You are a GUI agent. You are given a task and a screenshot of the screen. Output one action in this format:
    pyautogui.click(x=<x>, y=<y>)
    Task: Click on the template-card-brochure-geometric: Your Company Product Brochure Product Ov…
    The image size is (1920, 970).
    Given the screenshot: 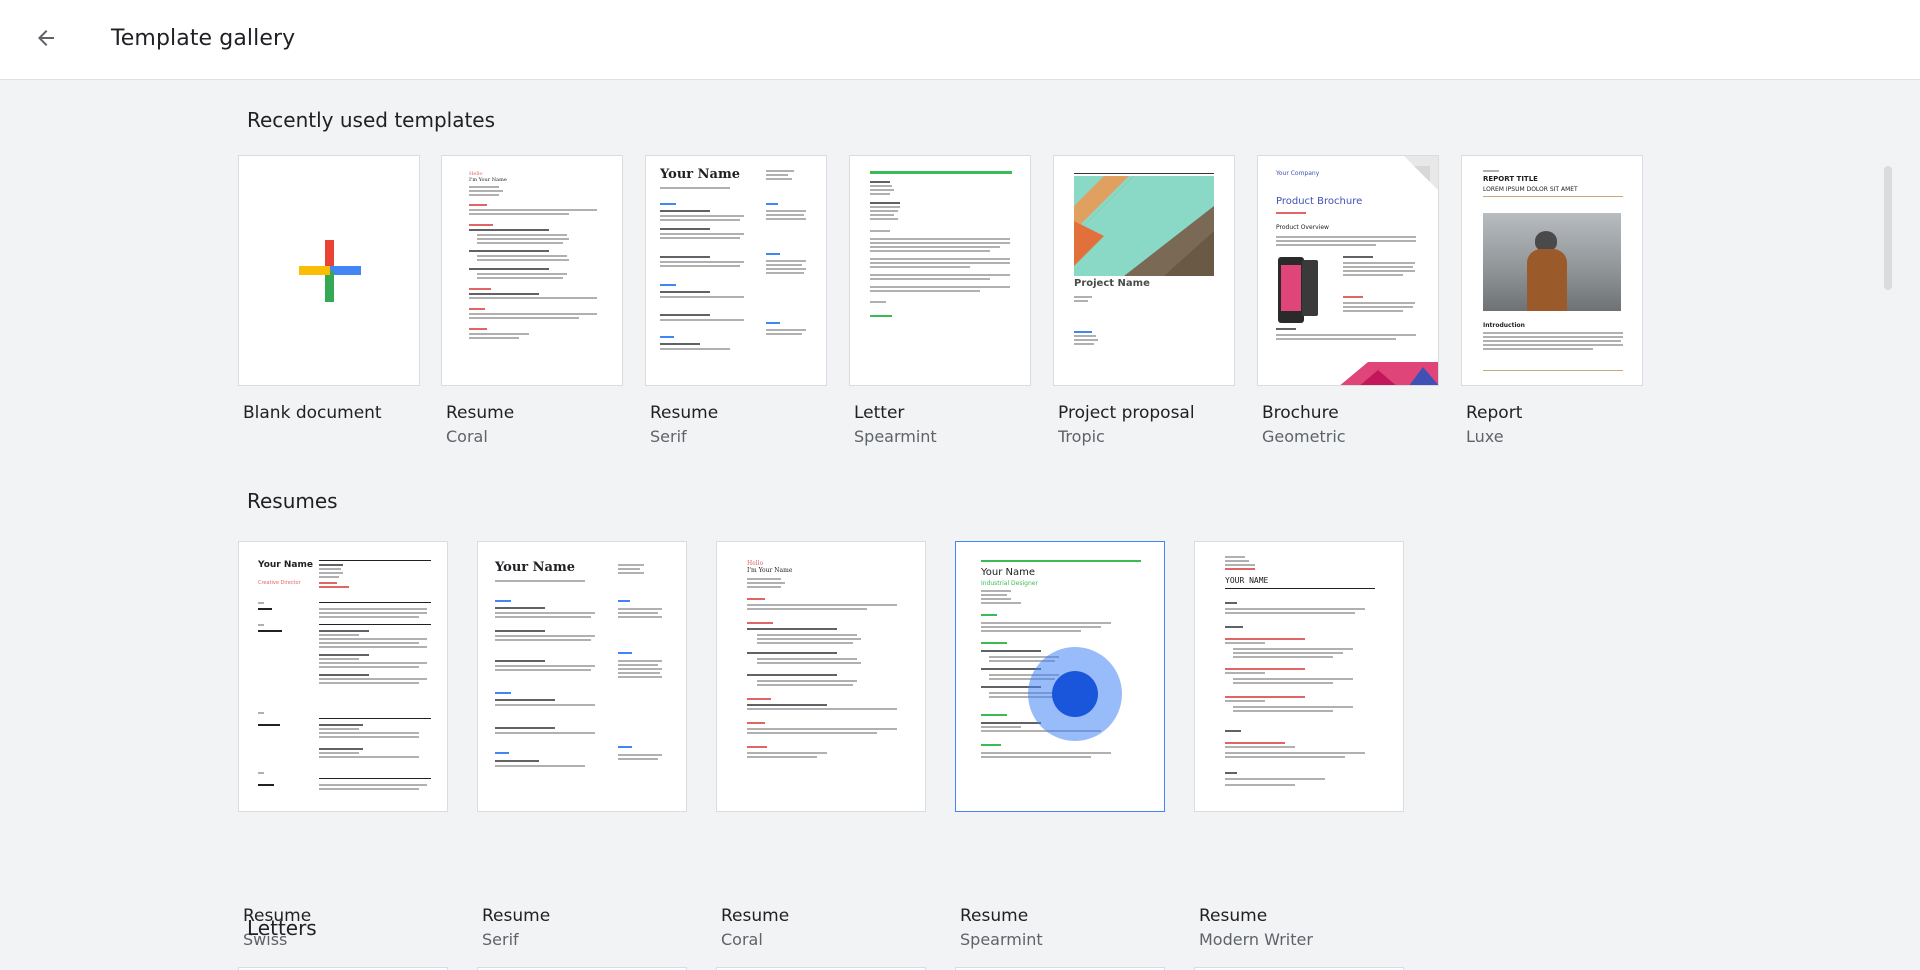 What is the action you would take?
    pyautogui.click(x=1348, y=300)
    